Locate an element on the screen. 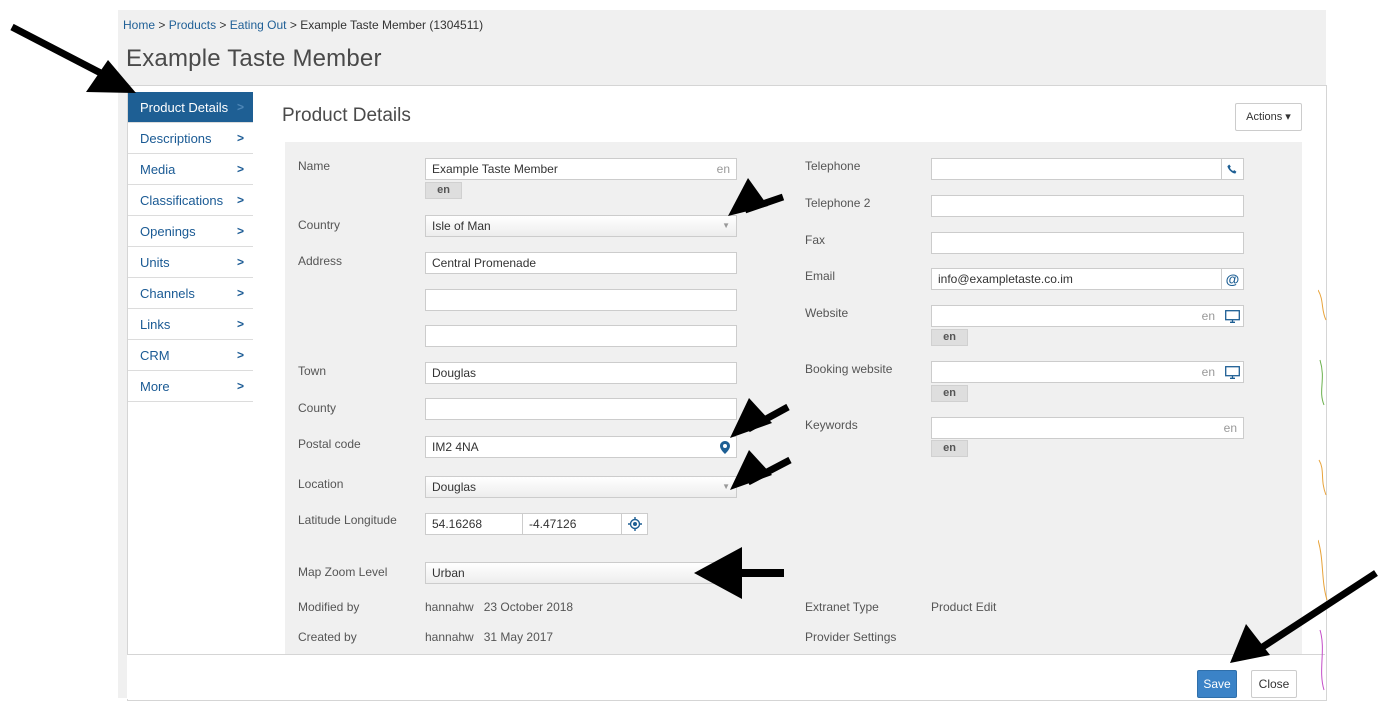  nav-item-channels: Channels > is located at coordinates (190, 293).